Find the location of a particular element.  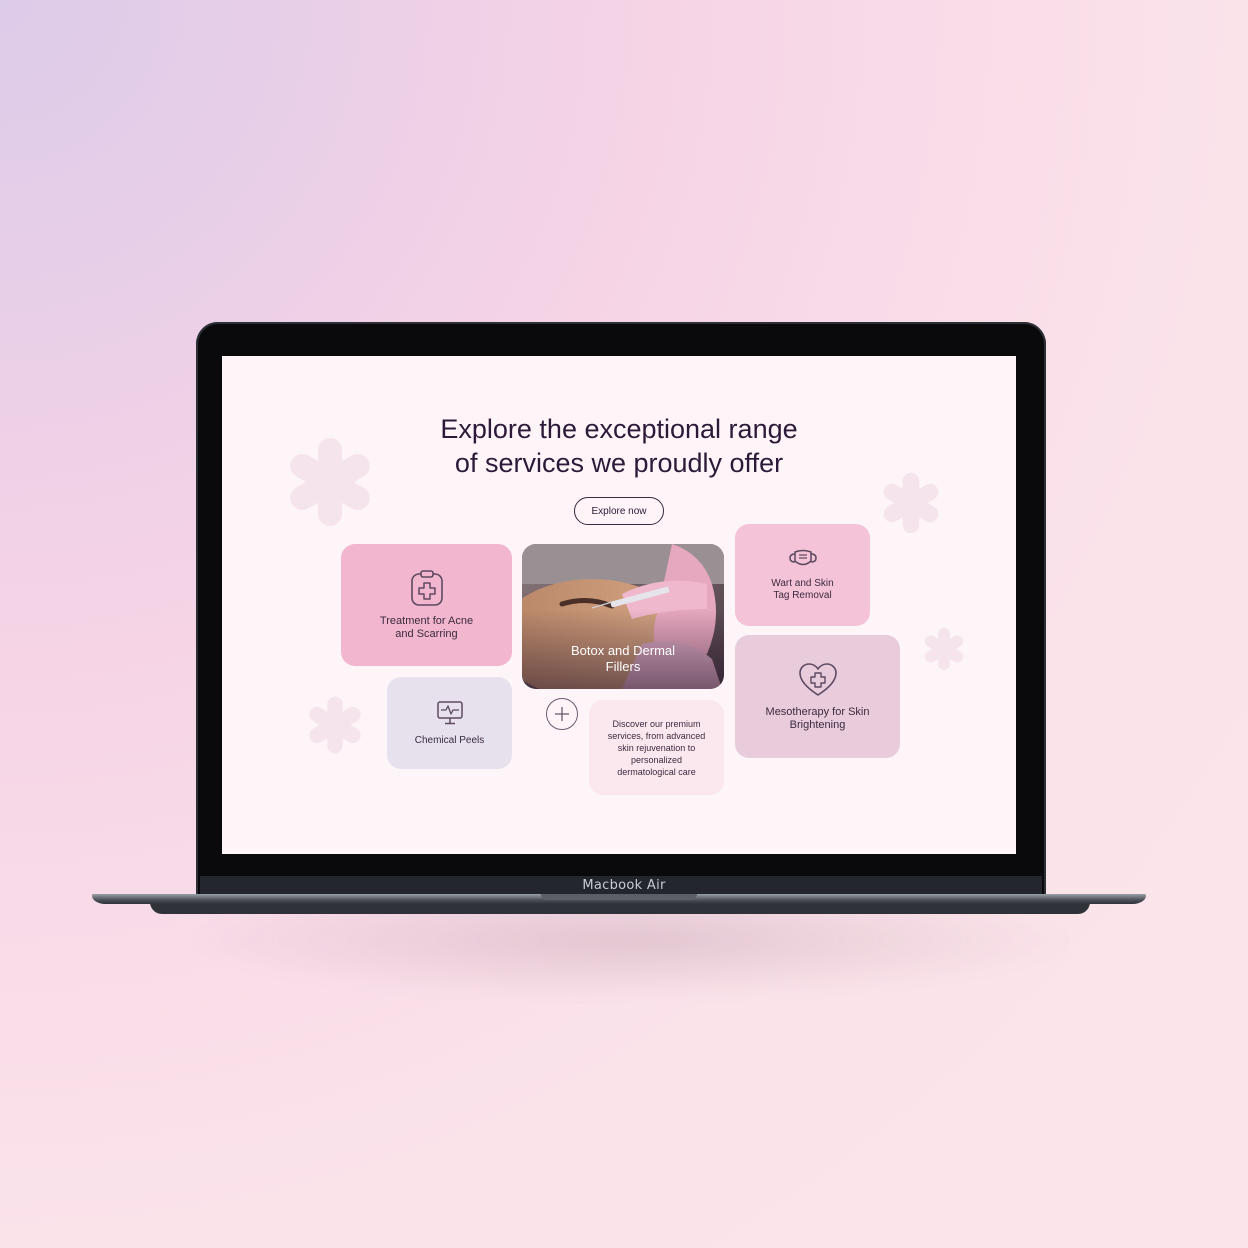

headline-line-2: of services we proudly offer is located at coordinates (619, 463).